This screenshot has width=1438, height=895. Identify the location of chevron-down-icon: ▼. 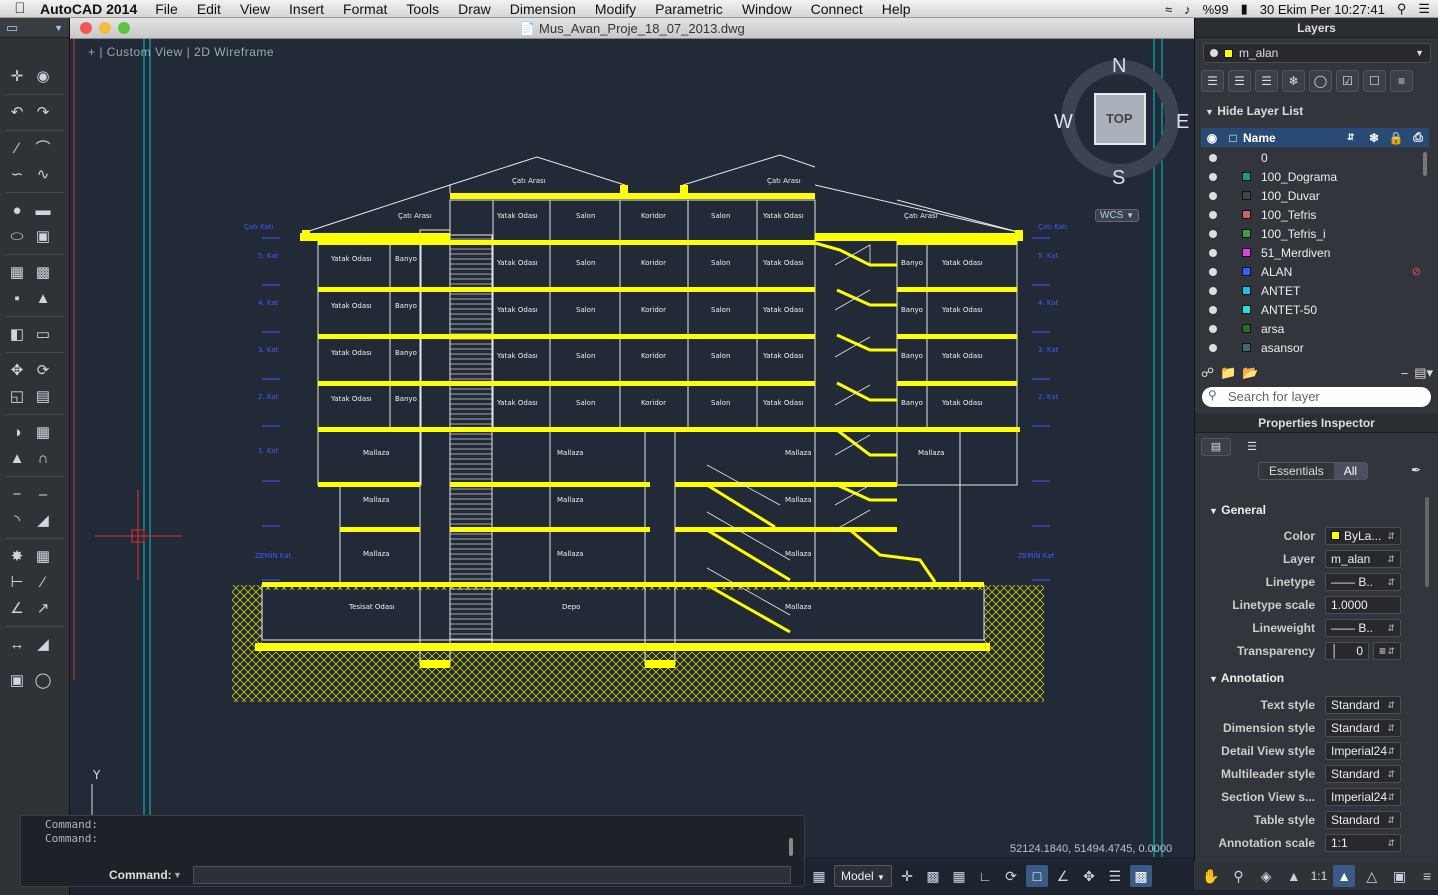
(58, 28).